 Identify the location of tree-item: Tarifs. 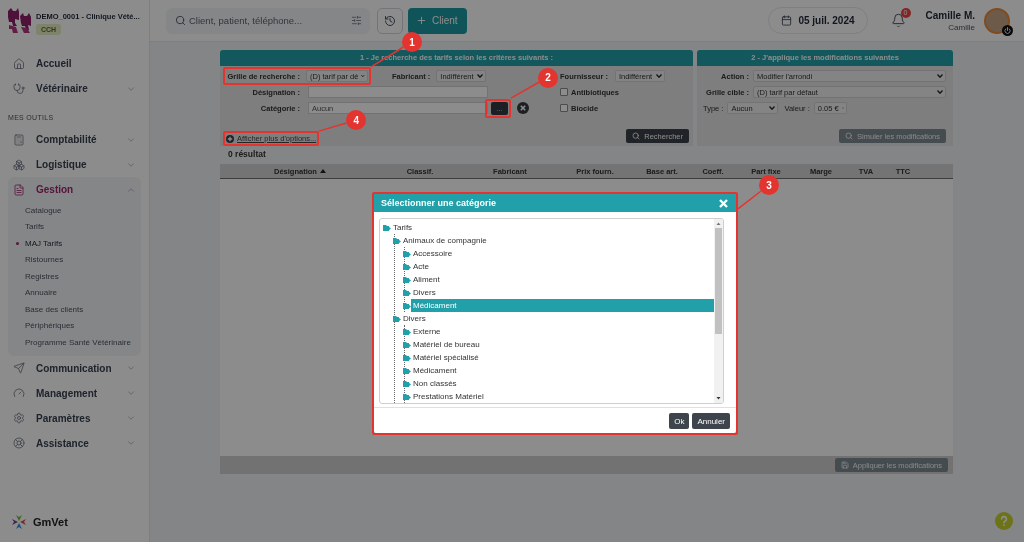
(552, 227).